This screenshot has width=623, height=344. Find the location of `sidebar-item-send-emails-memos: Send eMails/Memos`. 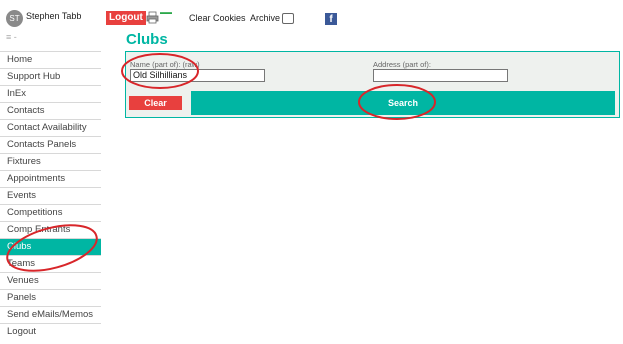

sidebar-item-send-emails-memos: Send eMails/Memos is located at coordinates (50, 314).